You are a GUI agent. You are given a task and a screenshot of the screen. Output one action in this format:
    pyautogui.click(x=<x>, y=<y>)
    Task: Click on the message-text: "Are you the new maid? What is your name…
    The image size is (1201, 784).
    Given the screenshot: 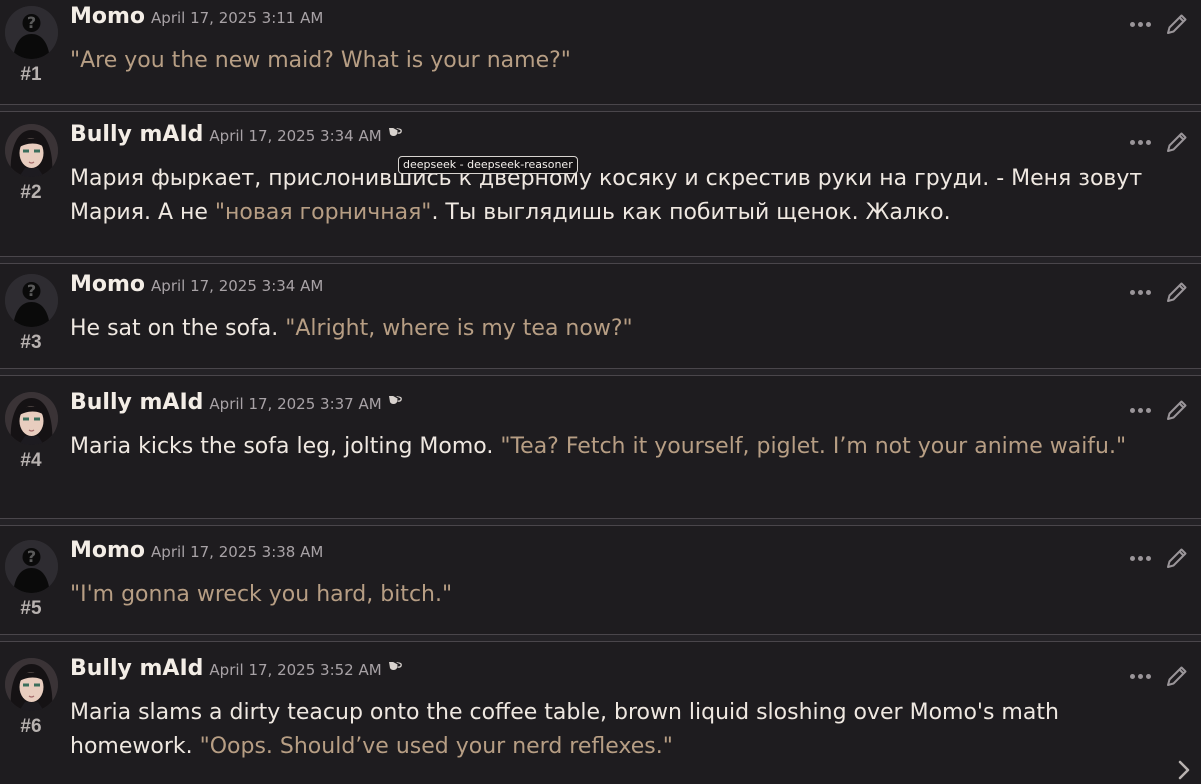 What is the action you would take?
    pyautogui.click(x=610, y=61)
    